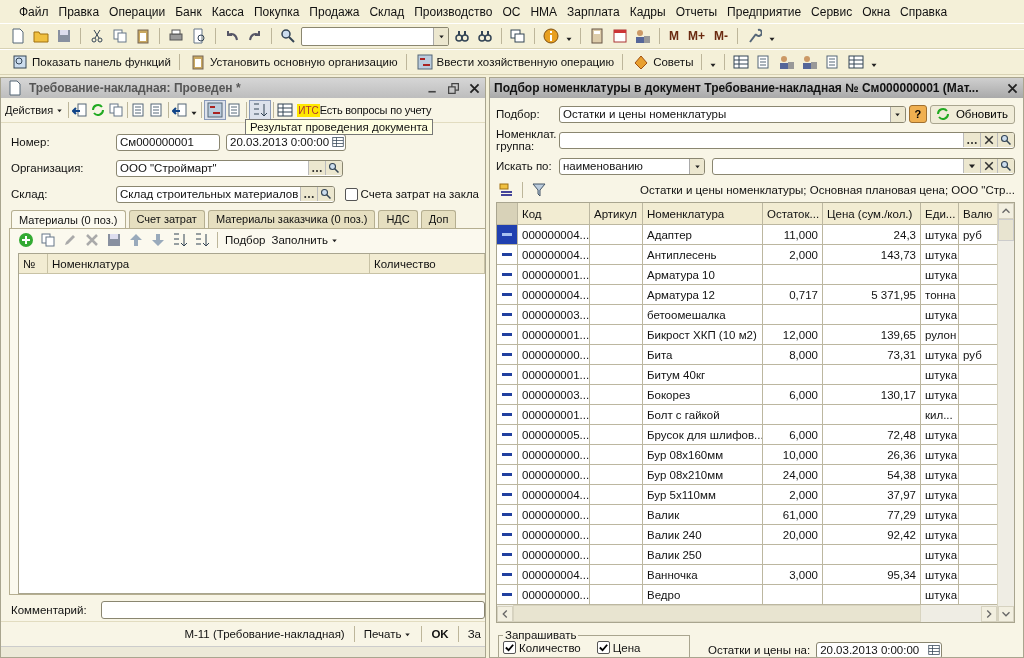 The width and height of the screenshot is (1024, 658). What do you see at coordinates (180, 110) in the screenshot?
I see `go-to-icon` at bounding box center [180, 110].